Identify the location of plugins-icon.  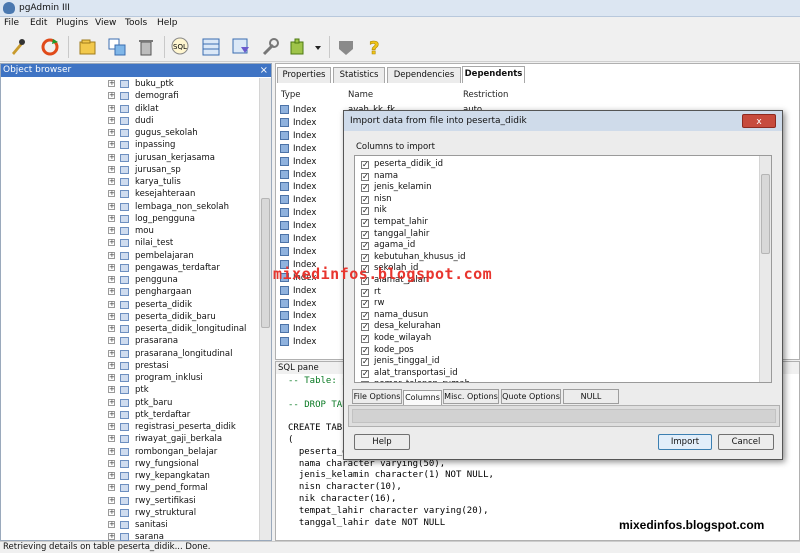
(298, 47).